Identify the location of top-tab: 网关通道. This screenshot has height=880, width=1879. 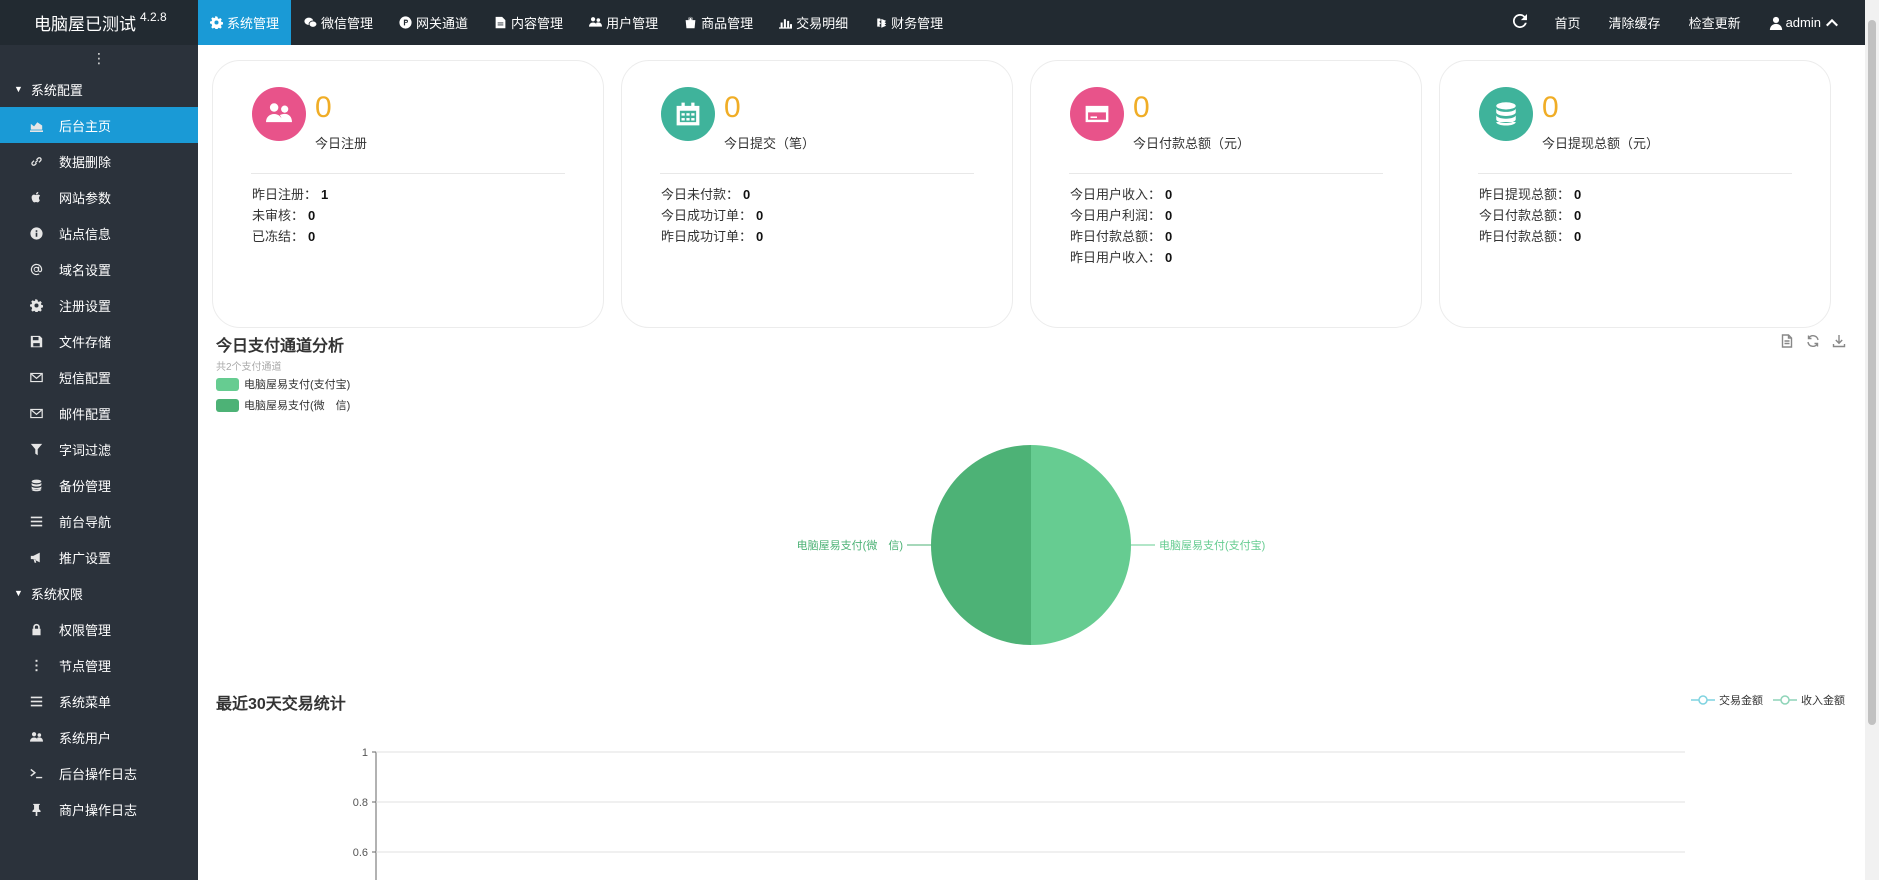
(433, 22).